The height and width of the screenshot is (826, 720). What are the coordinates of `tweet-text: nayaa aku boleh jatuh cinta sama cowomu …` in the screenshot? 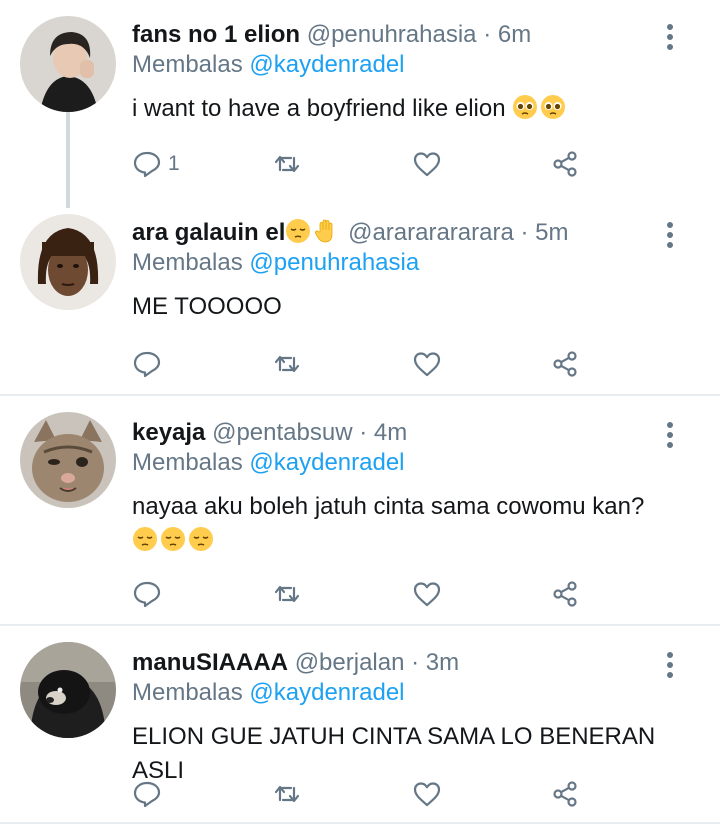 It's located at (396, 524).